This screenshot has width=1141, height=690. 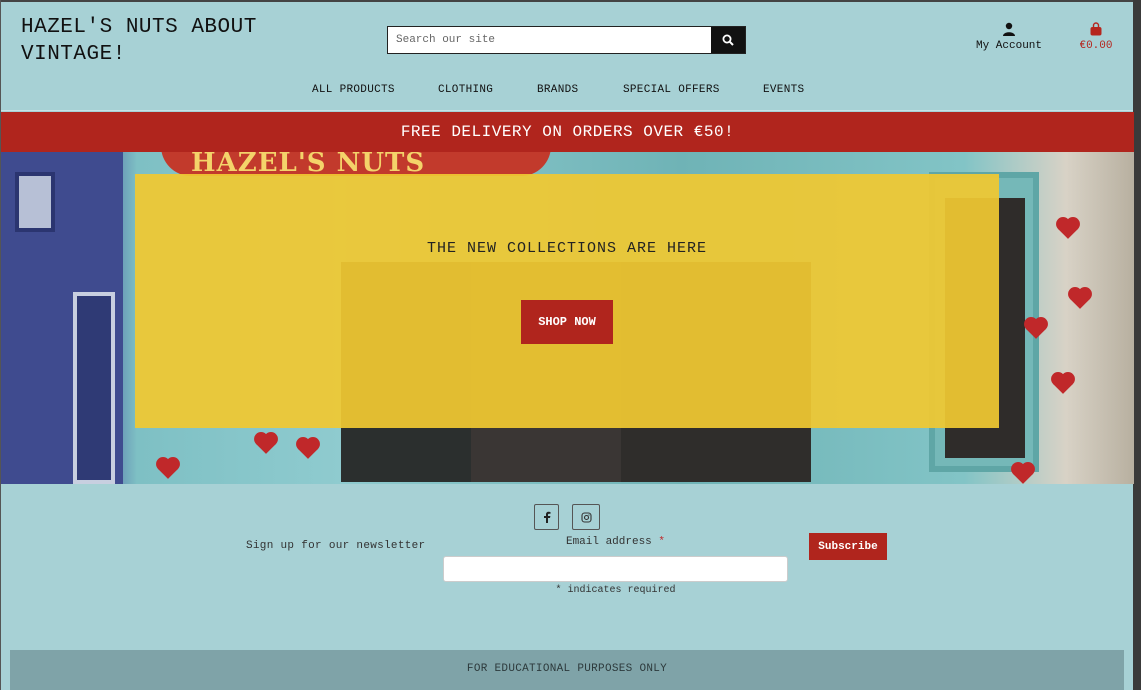 What do you see at coordinates (615, 590) in the screenshot?
I see `required-note: * indicates required` at bounding box center [615, 590].